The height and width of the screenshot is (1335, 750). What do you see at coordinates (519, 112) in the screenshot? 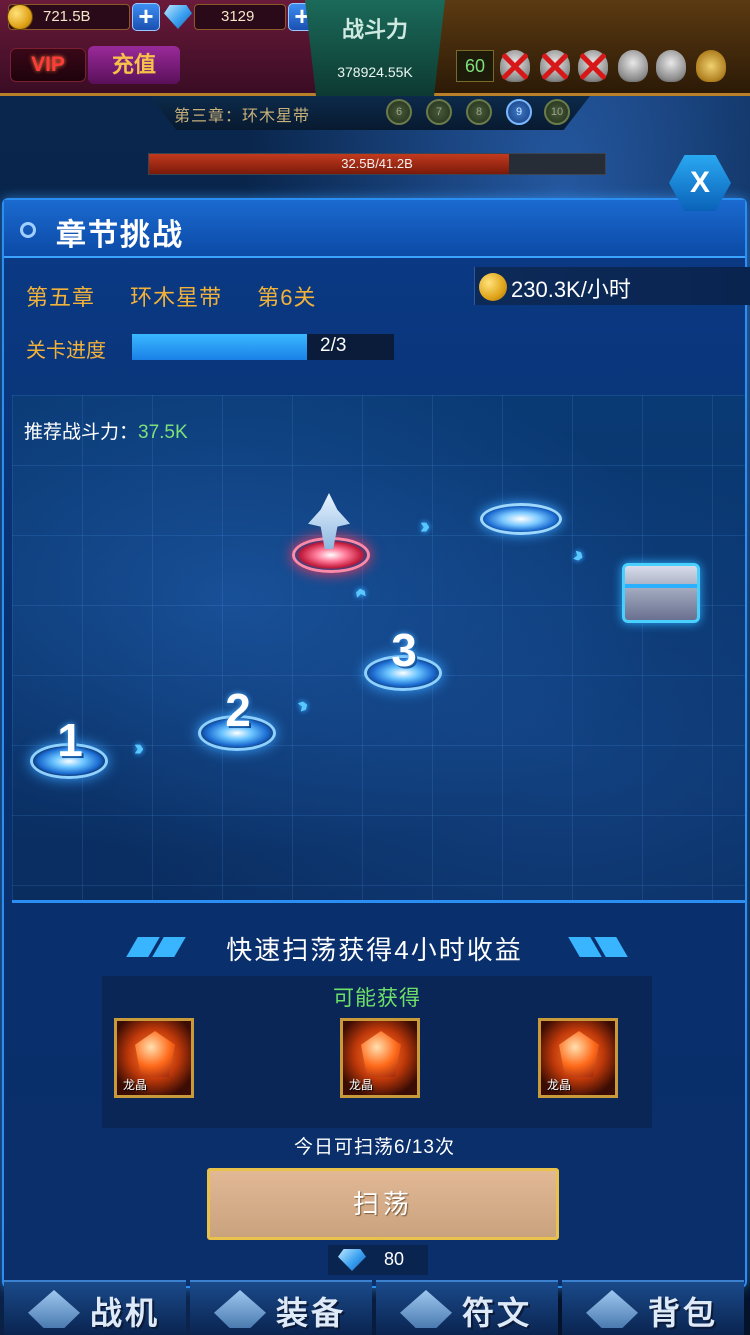
I see `chapter-stage-dot-current: 9` at bounding box center [519, 112].